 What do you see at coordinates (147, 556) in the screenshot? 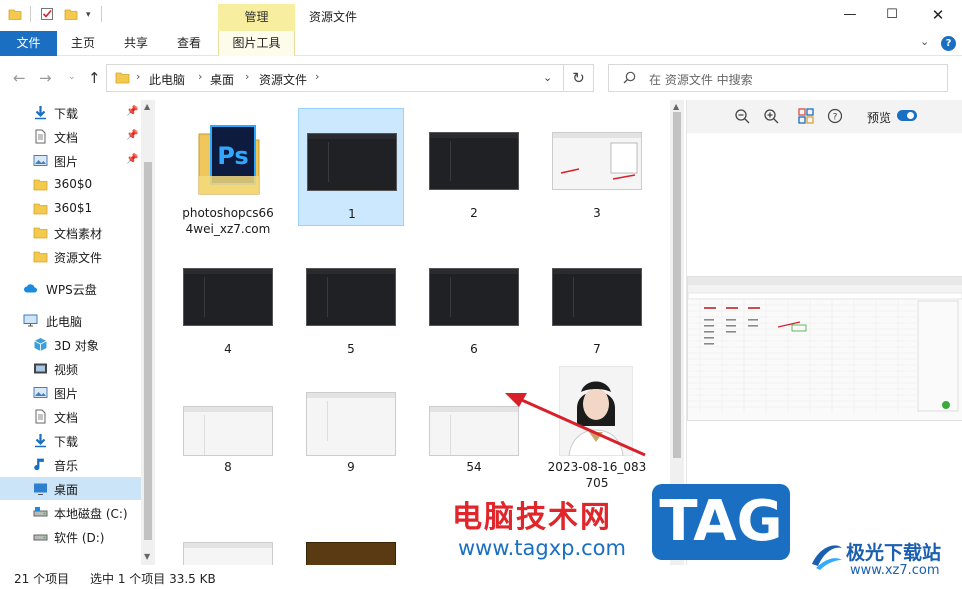
I see `scroll-down-arrow-icon: ▼` at bounding box center [147, 556].